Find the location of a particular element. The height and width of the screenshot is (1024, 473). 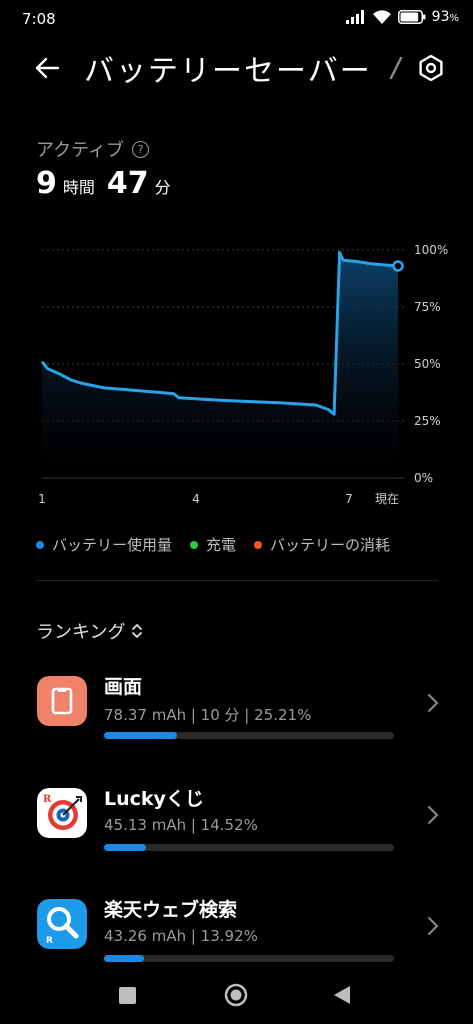

legend-item-charging: 充電 is located at coordinates (213, 544).